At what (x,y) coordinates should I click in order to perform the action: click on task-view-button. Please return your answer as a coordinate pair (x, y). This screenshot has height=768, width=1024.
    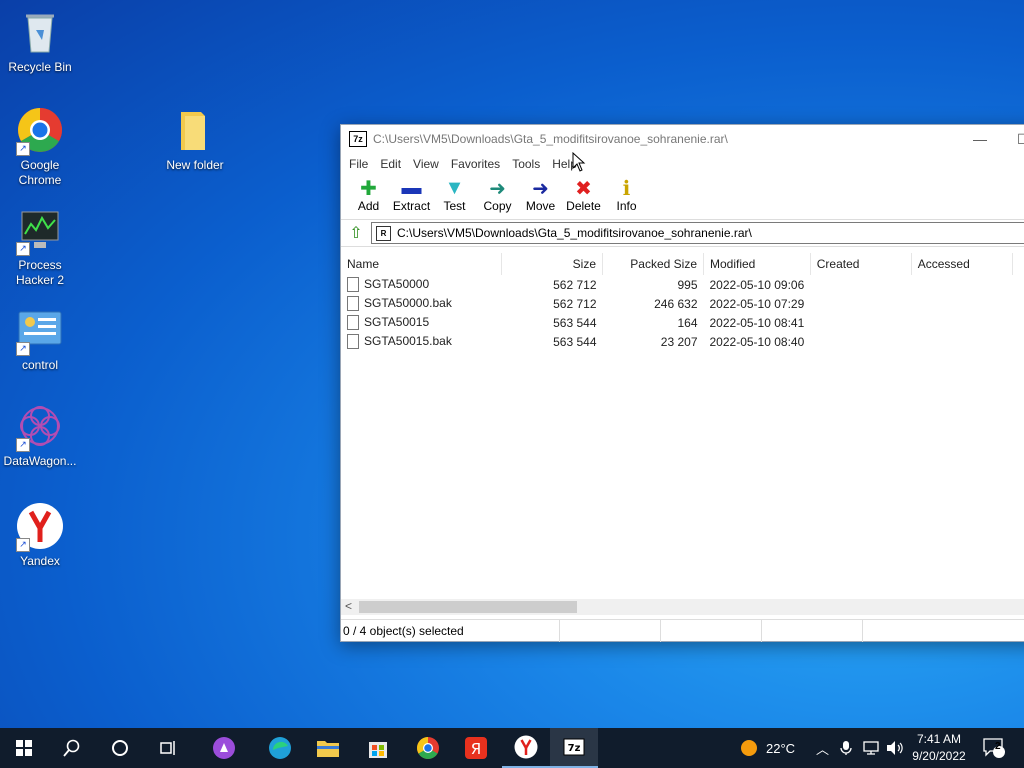
    Looking at the image, I should click on (168, 748).